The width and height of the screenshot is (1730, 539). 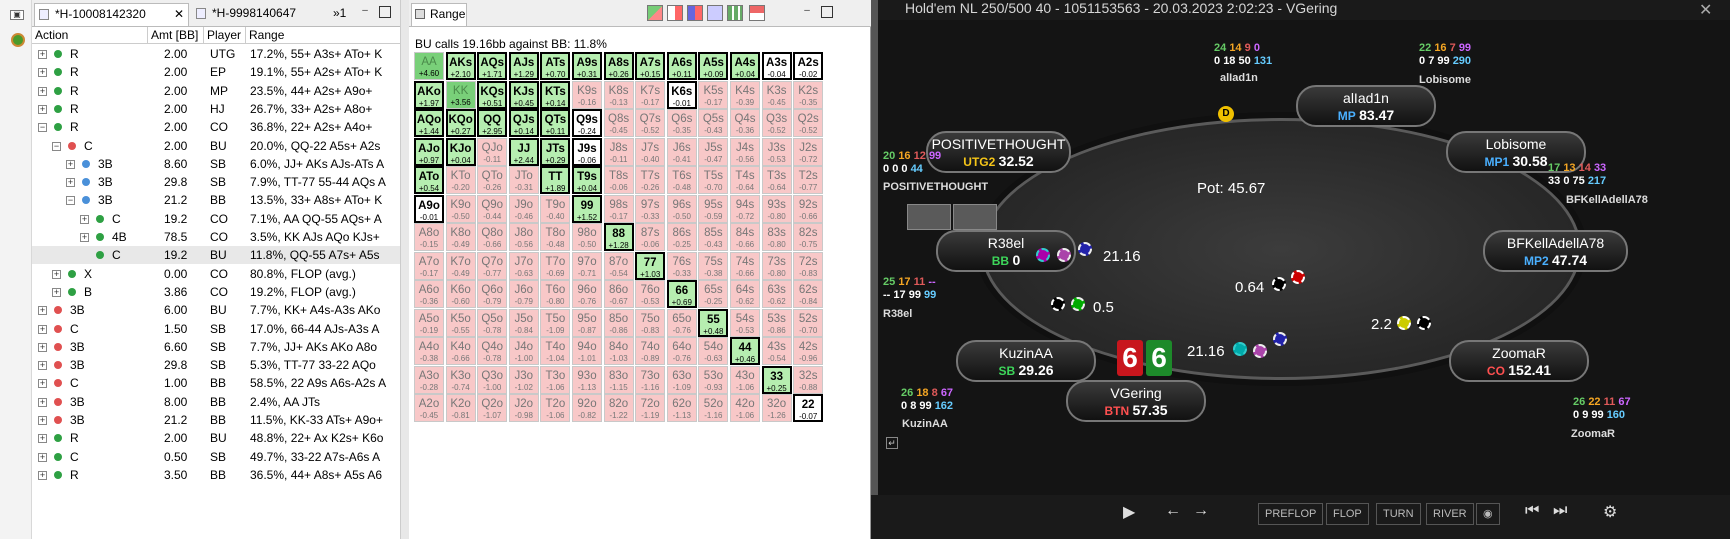 What do you see at coordinates (1347, 514) in the screenshot?
I see `street-flop-button: FLOP` at bounding box center [1347, 514].